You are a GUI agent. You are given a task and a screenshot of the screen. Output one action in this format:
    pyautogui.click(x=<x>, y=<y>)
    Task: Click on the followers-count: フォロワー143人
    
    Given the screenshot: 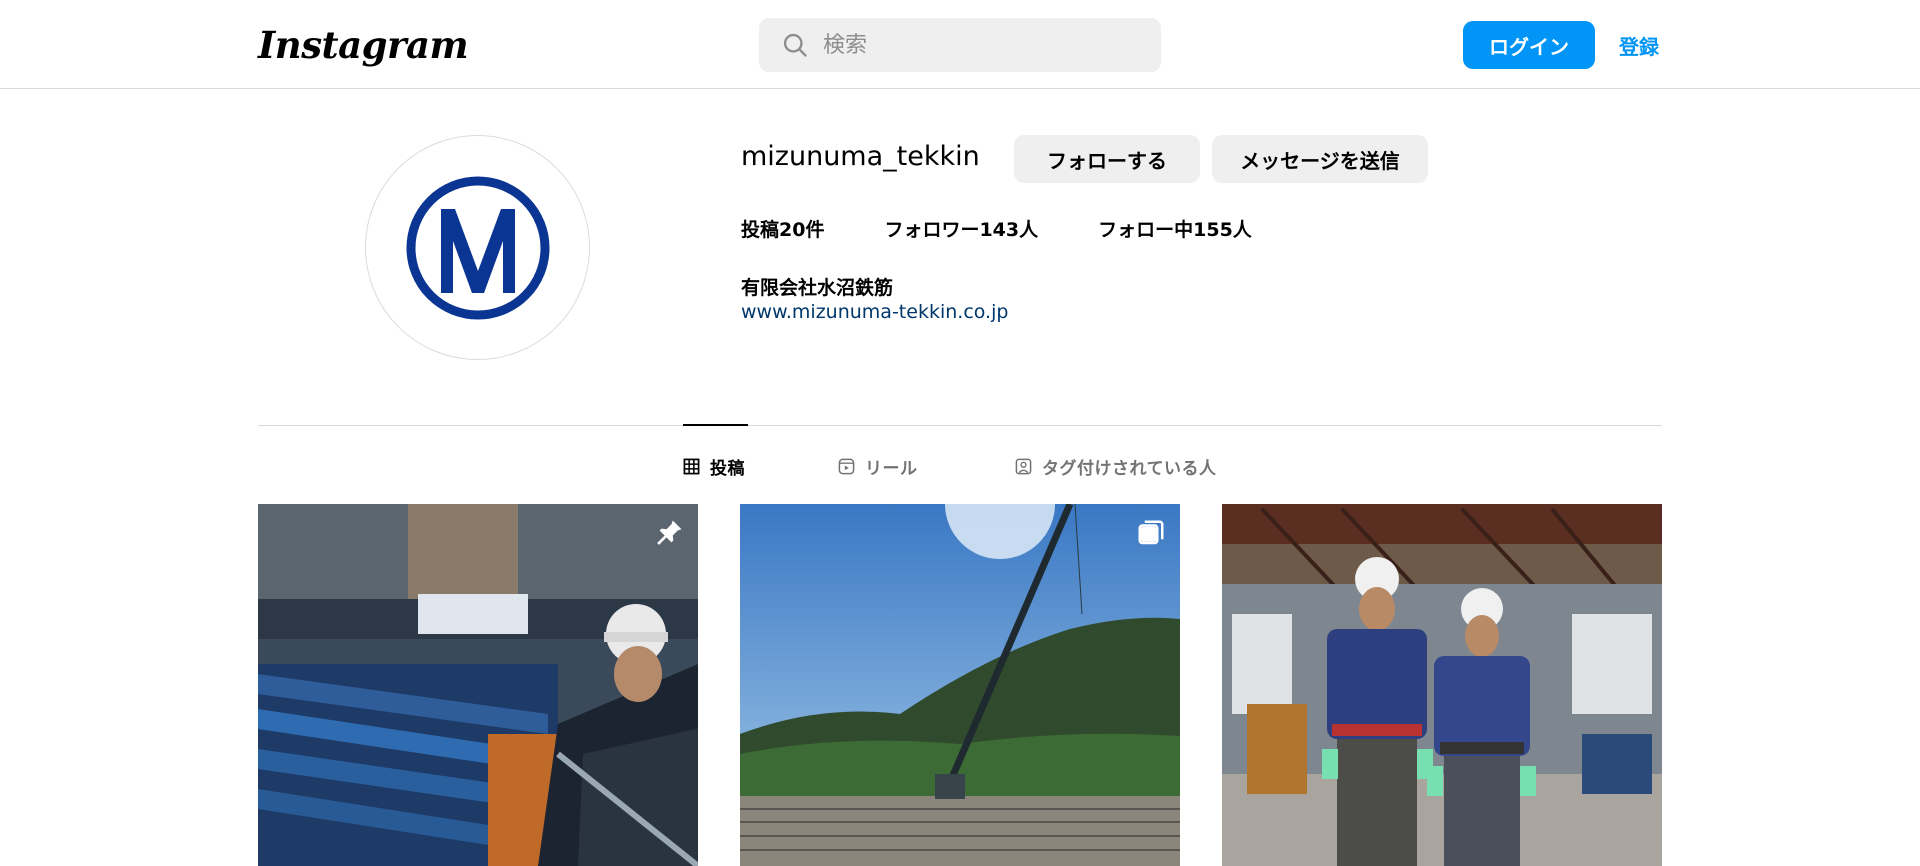 What is the action you would take?
    pyautogui.click(x=961, y=228)
    